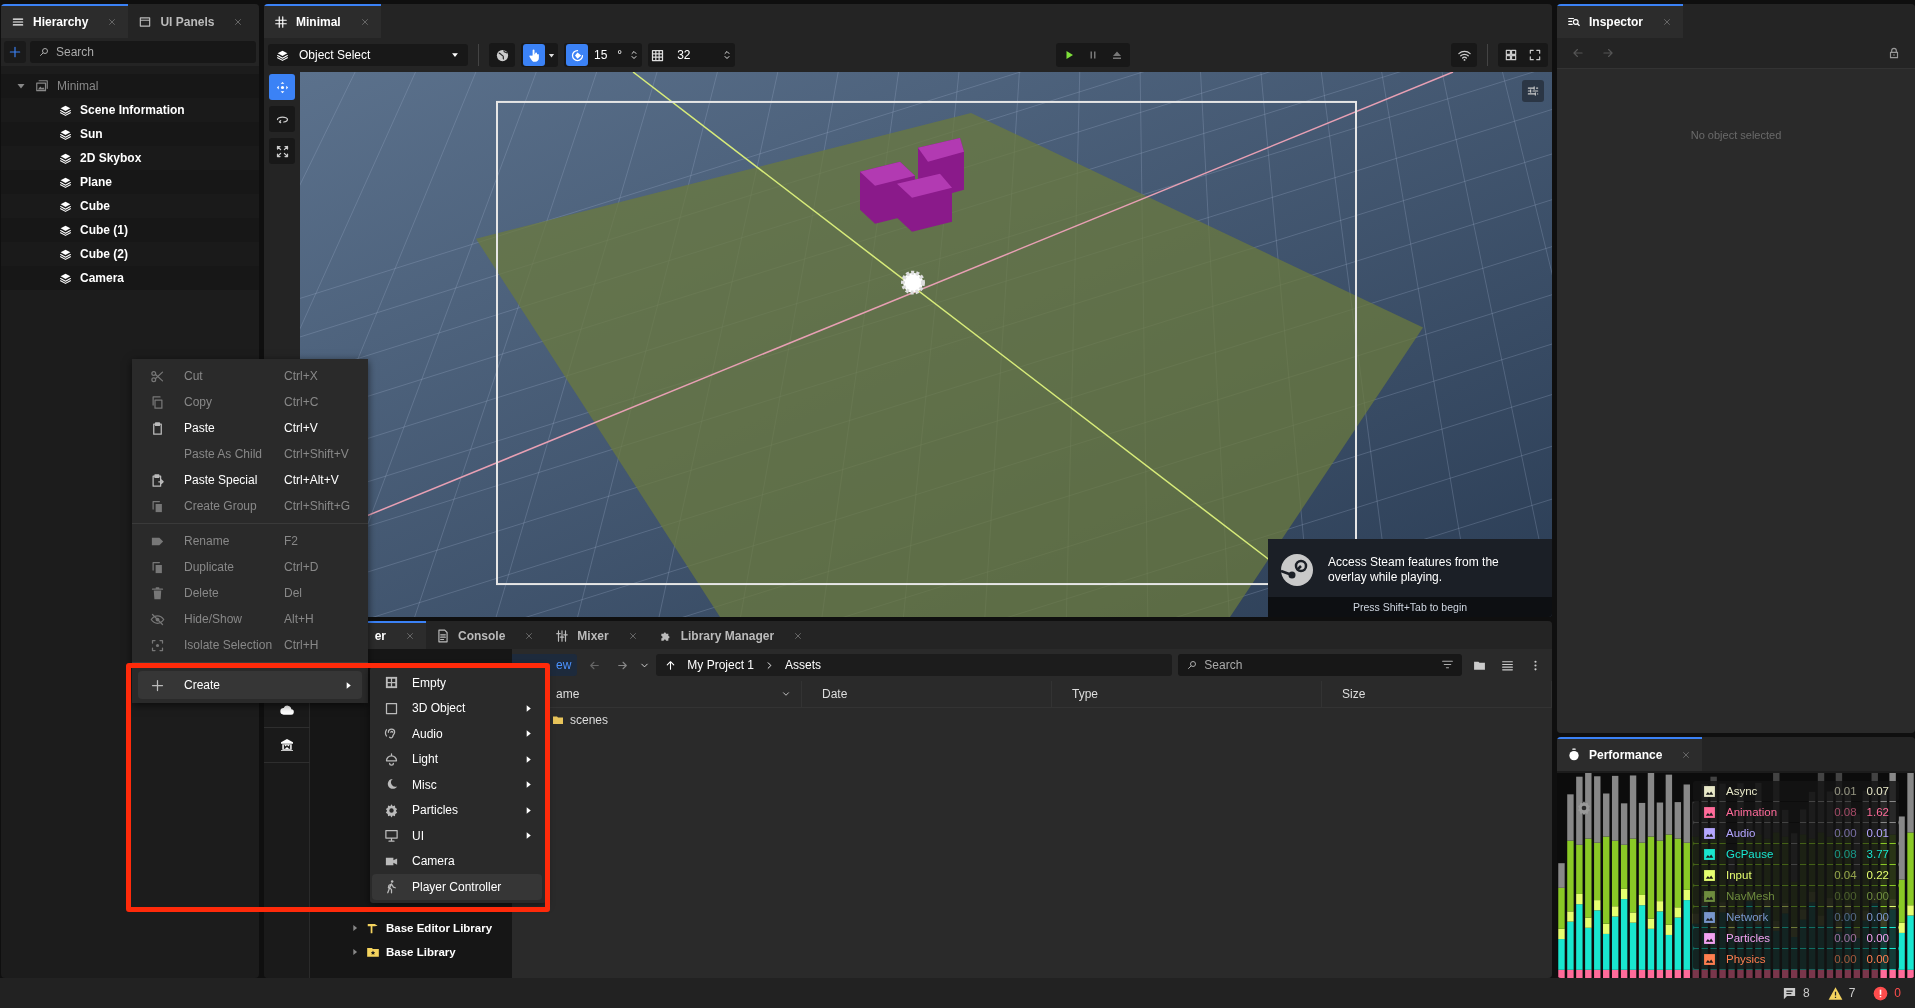 The width and height of the screenshot is (1915, 1008). Describe the element at coordinates (130, 182) in the screenshot. I see `tree-item: Plane` at that location.